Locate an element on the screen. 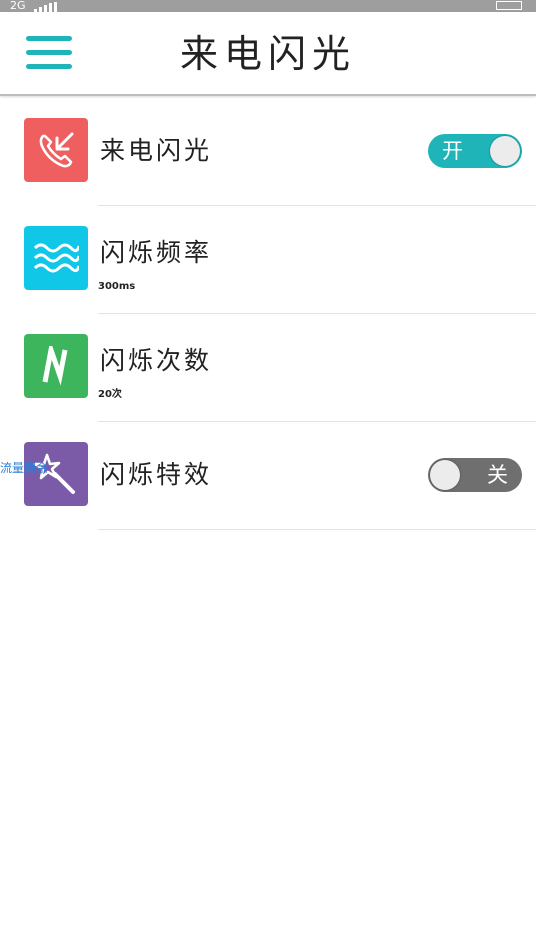 Image resolution: width=536 pixels, height=937 pixels. setting-value: 300ms is located at coordinates (117, 286).